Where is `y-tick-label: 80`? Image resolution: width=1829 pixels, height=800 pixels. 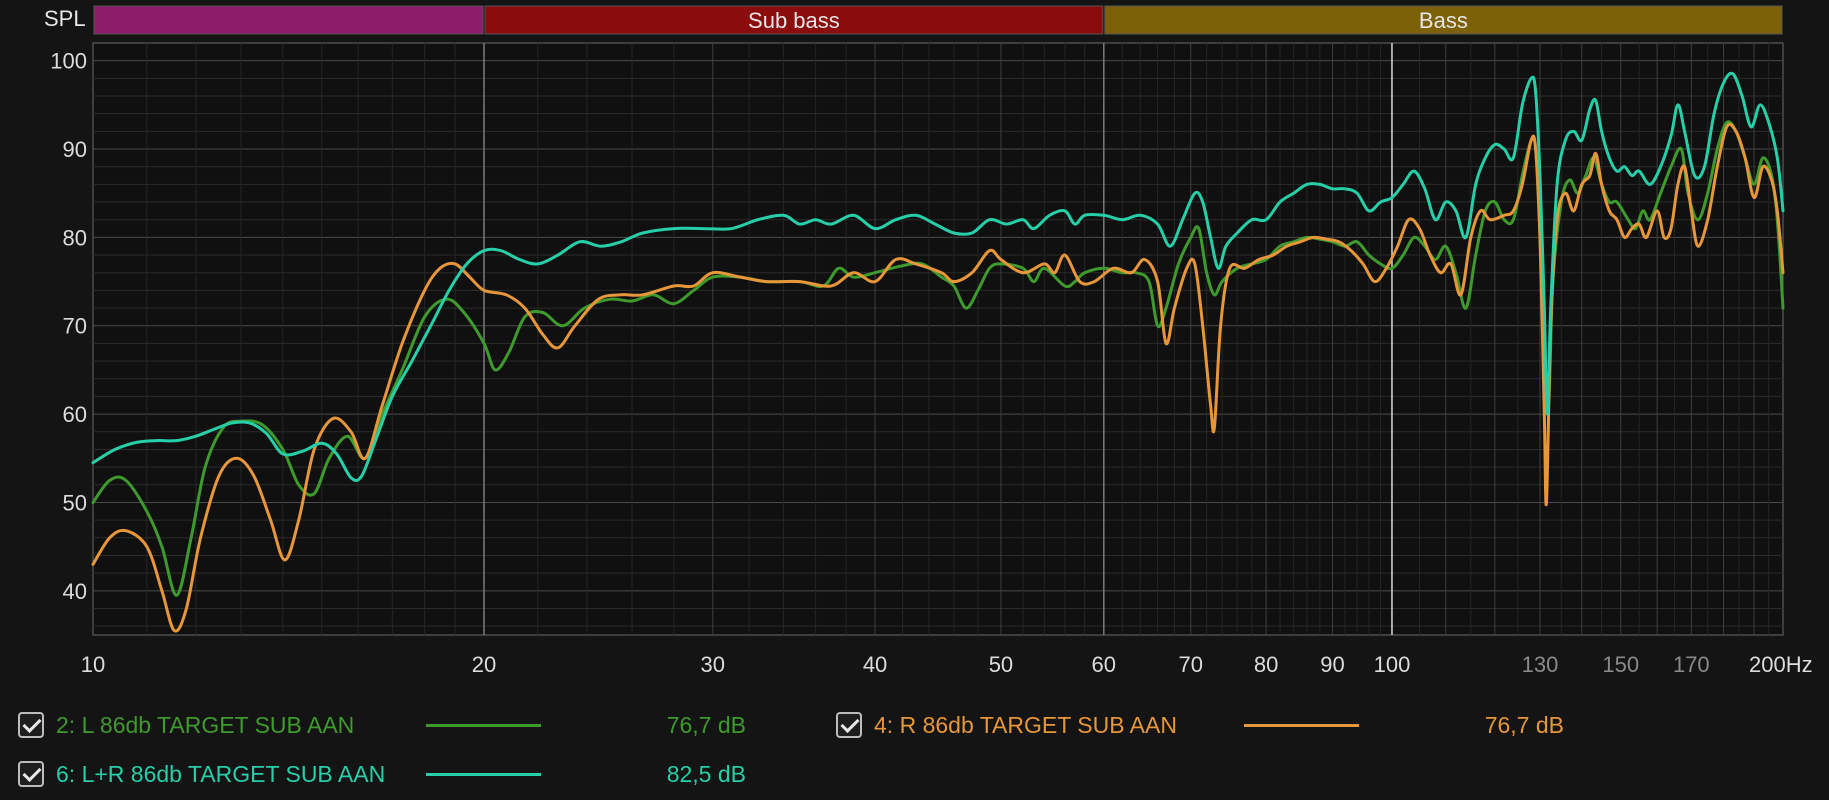 y-tick-label: 80 is located at coordinates (75, 237).